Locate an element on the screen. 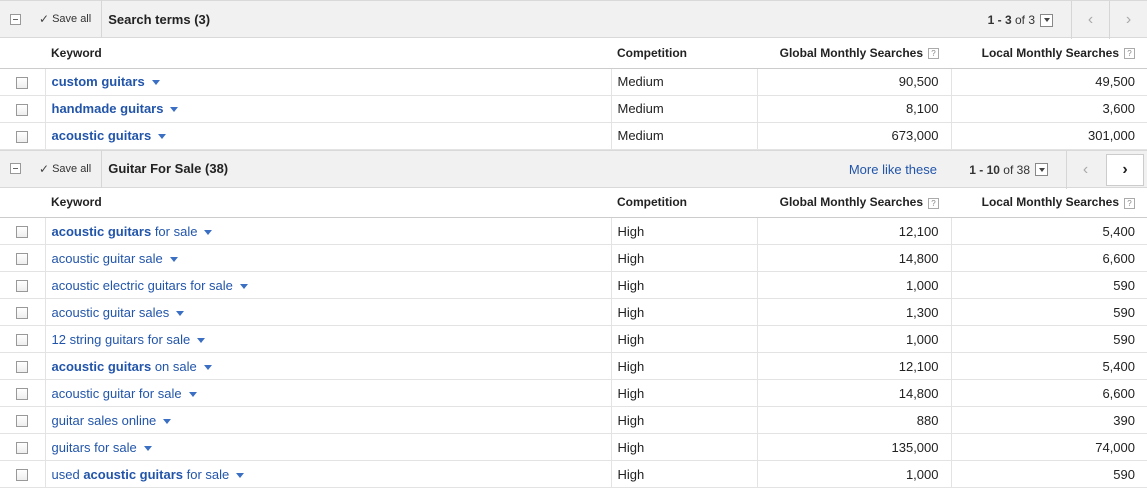 The image size is (1147, 490). table-row: guitars for sale High 135,000 74,000 is located at coordinates (573, 447).